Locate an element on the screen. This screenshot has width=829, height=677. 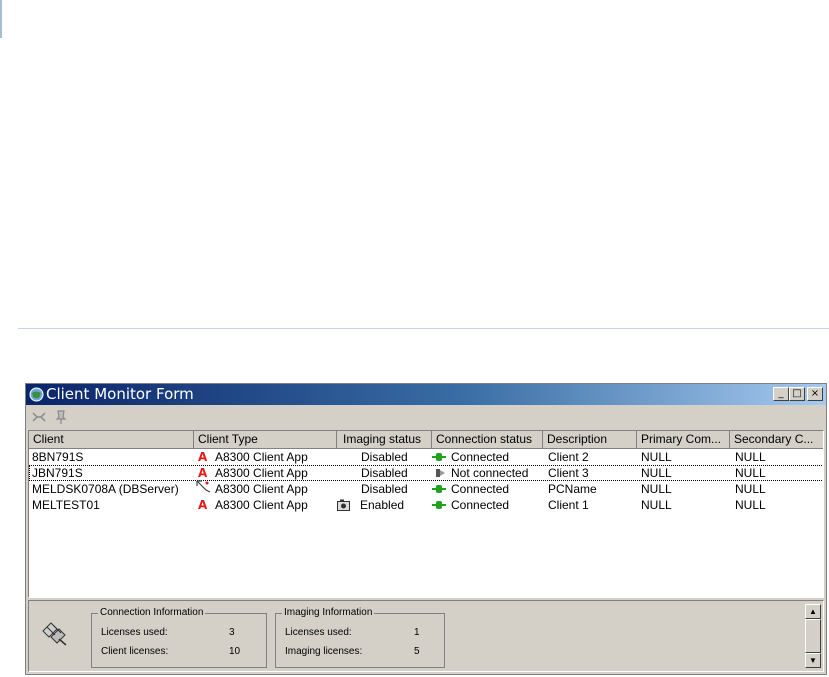
description: Client 1 is located at coordinates (568, 505).